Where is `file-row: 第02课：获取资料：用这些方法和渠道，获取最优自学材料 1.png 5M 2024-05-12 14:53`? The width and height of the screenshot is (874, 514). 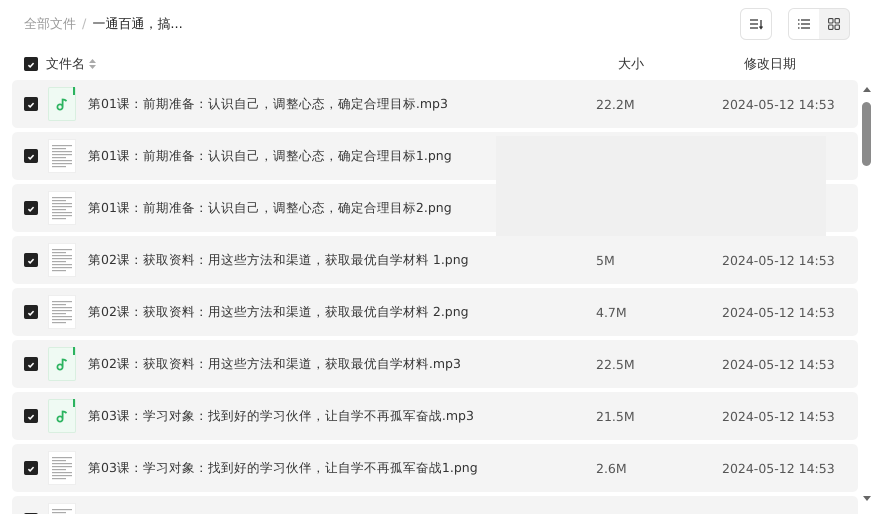
file-row: 第02课：获取资料：用这些方法和渠道，获取最优自学材料 1.png 5M 2024-05-12 14:53 is located at coordinates (435, 260).